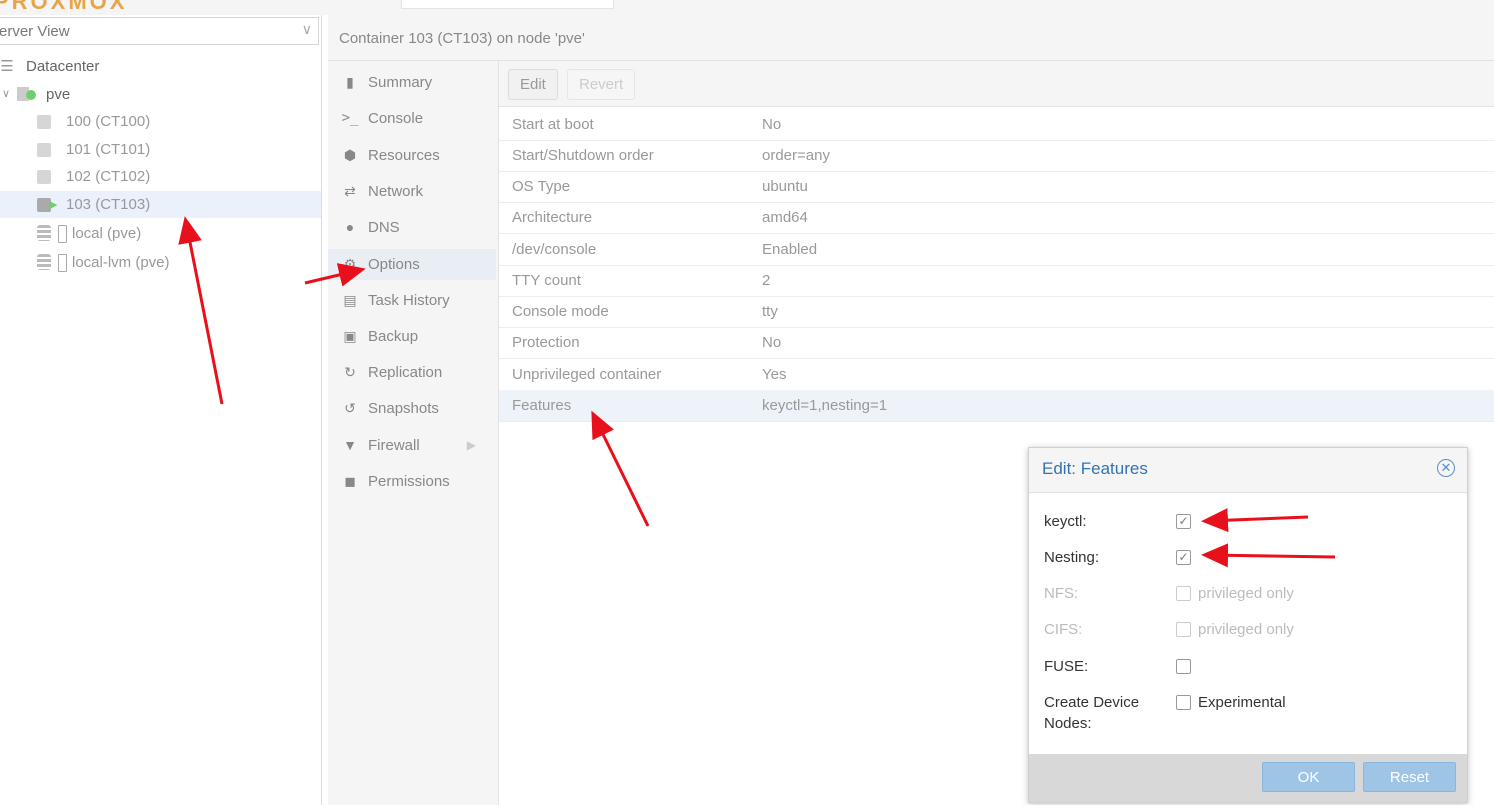 The width and height of the screenshot is (1494, 805). I want to click on tree-item-ct102: 102 (CT102), so click(160, 176).